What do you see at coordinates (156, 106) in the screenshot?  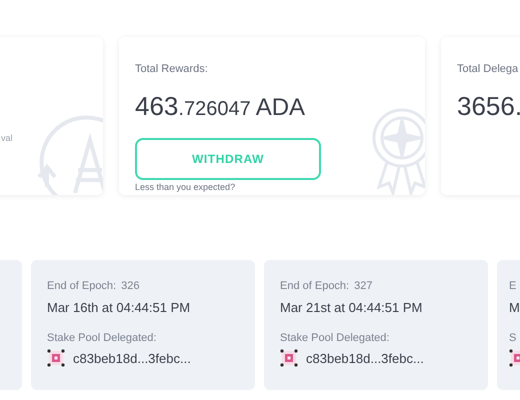 I see `amount-integer: 463` at bounding box center [156, 106].